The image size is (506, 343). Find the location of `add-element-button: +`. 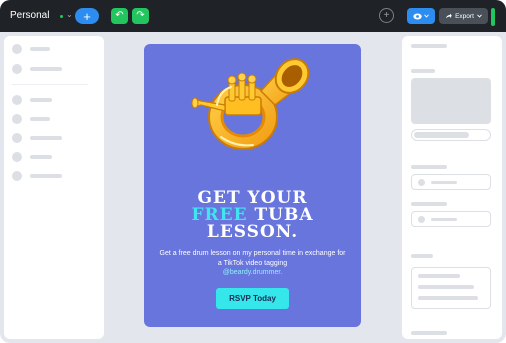

add-element-button: + is located at coordinates (386, 15).